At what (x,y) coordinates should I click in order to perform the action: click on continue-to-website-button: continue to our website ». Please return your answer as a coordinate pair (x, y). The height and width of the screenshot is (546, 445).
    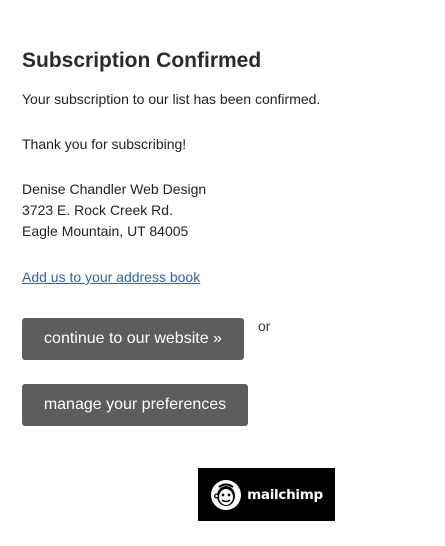
    Looking at the image, I should click on (133, 339).